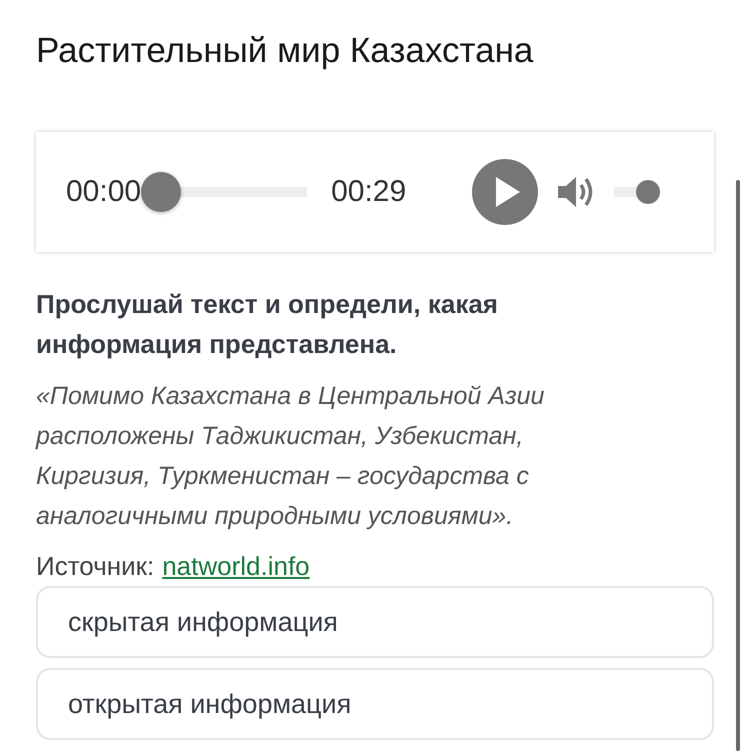 This screenshot has width=750, height=751. What do you see at coordinates (285, 51) in the screenshot?
I see `page-title: Растительный мир Казахстана` at bounding box center [285, 51].